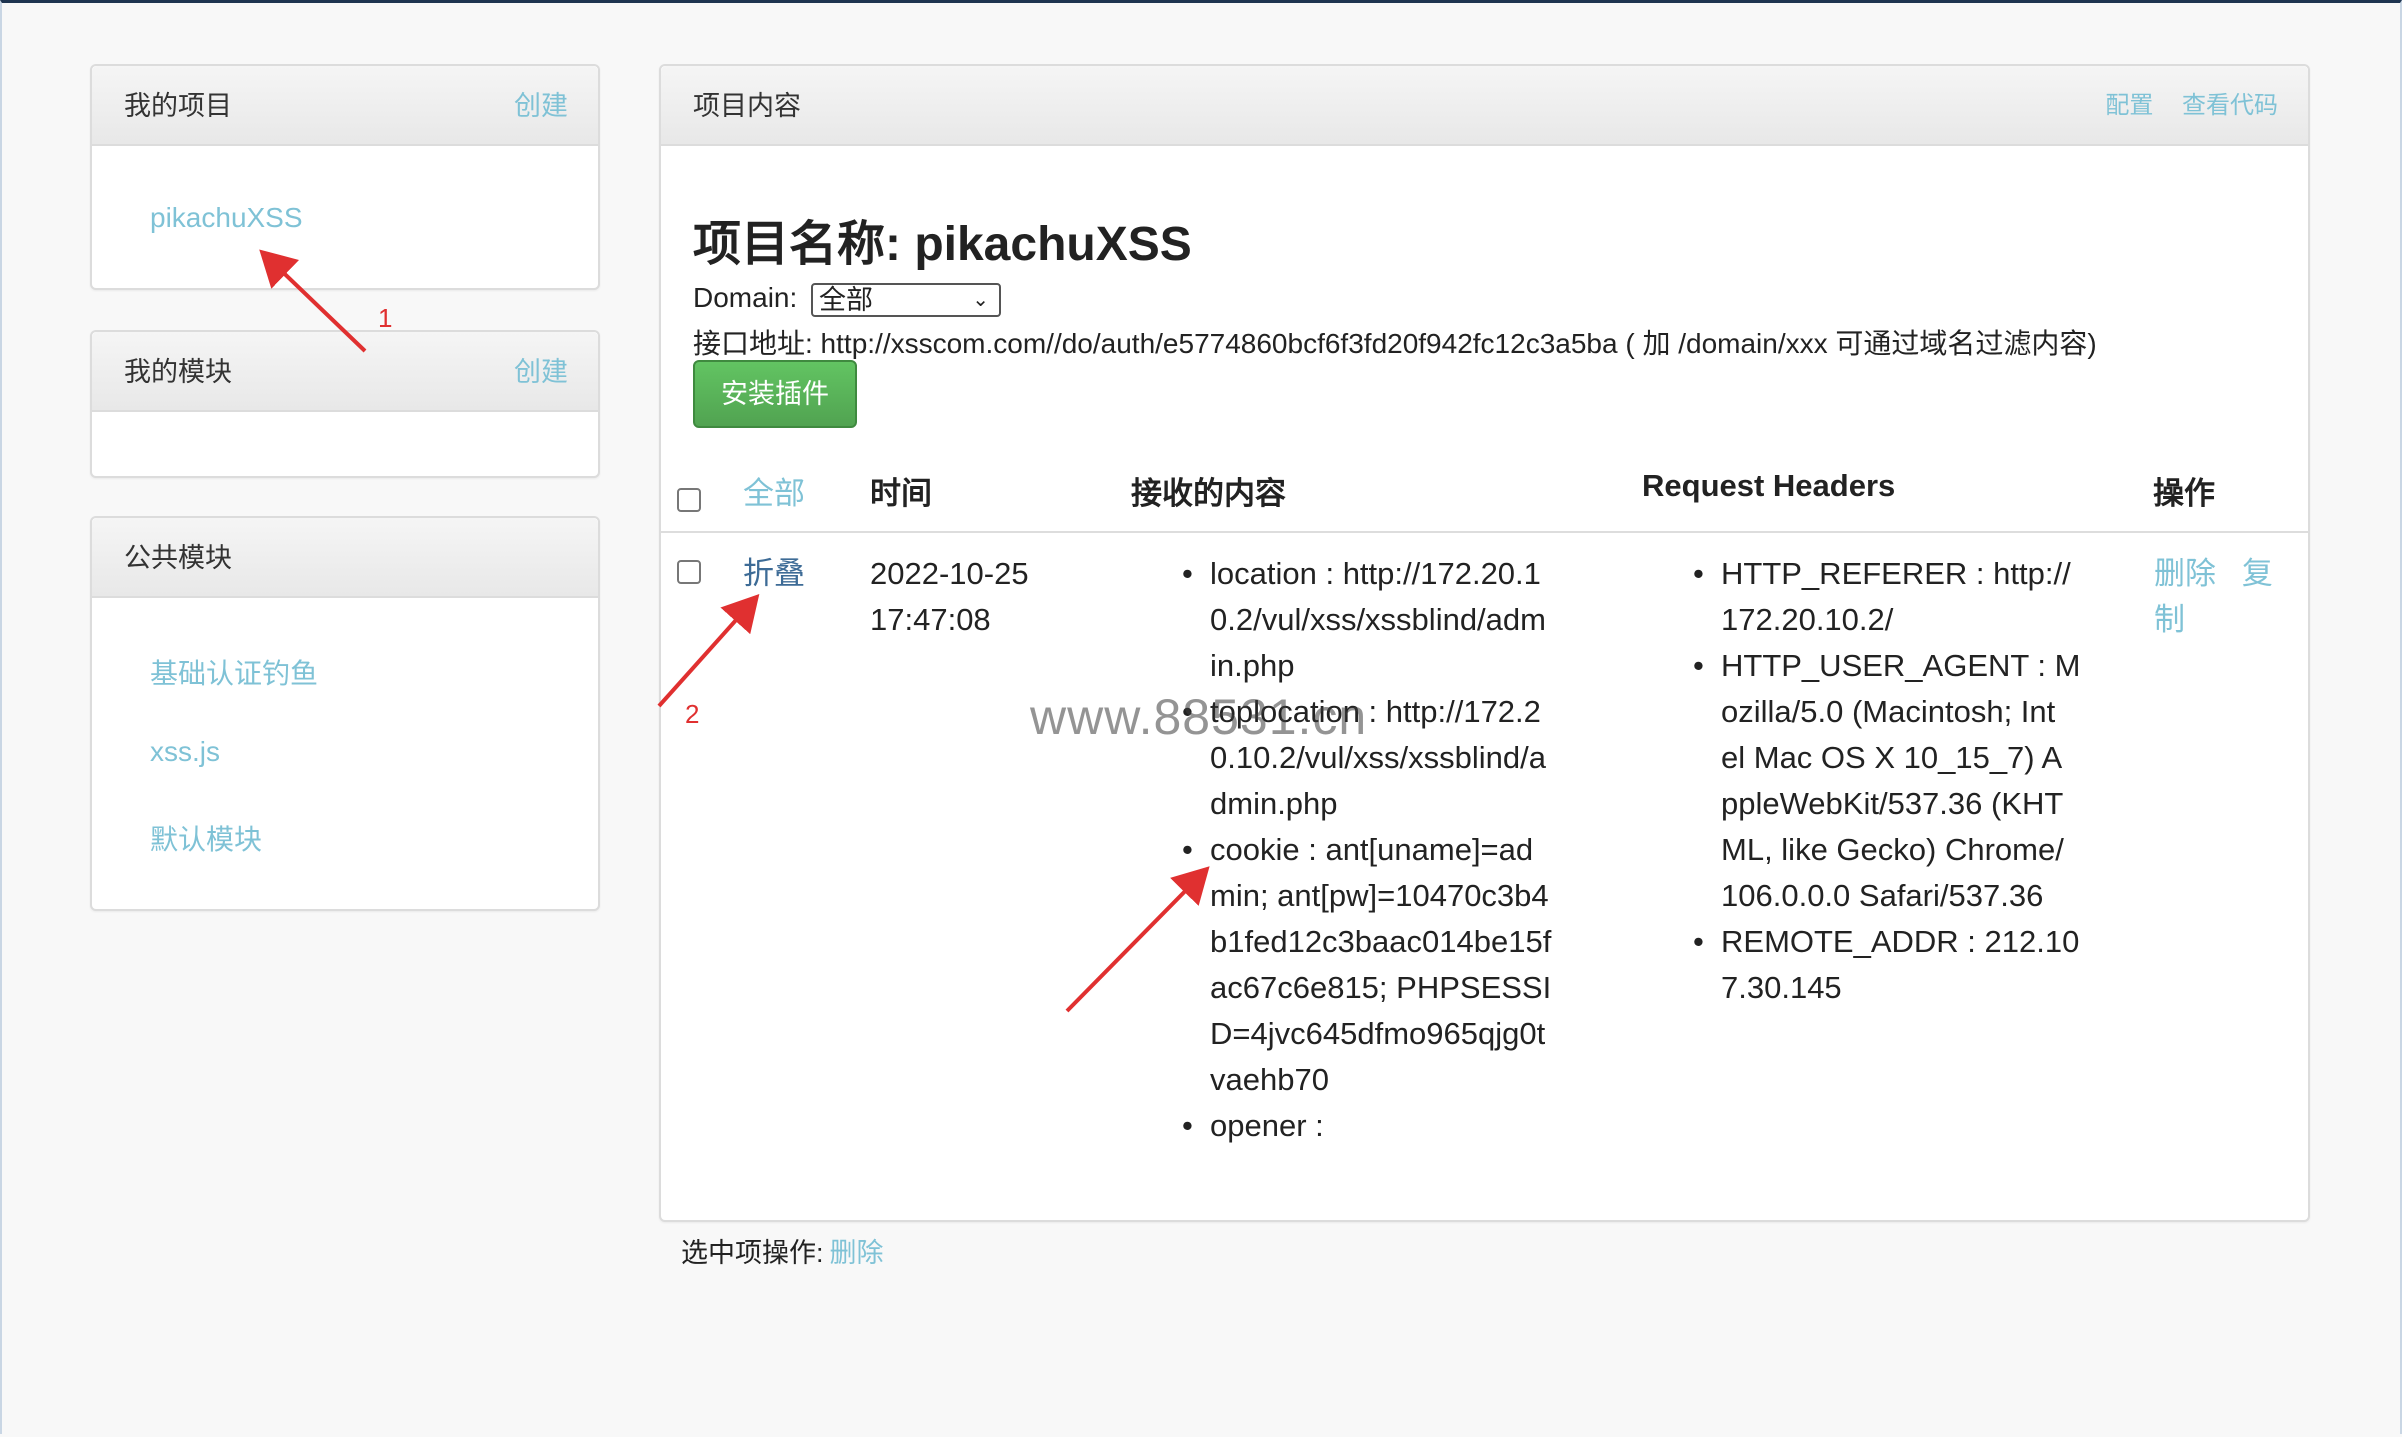 The image size is (2402, 1437). I want to click on public-modules-panel: 公共模块 基础认证钓鱼 xss.js 默认模块, so click(345, 713).